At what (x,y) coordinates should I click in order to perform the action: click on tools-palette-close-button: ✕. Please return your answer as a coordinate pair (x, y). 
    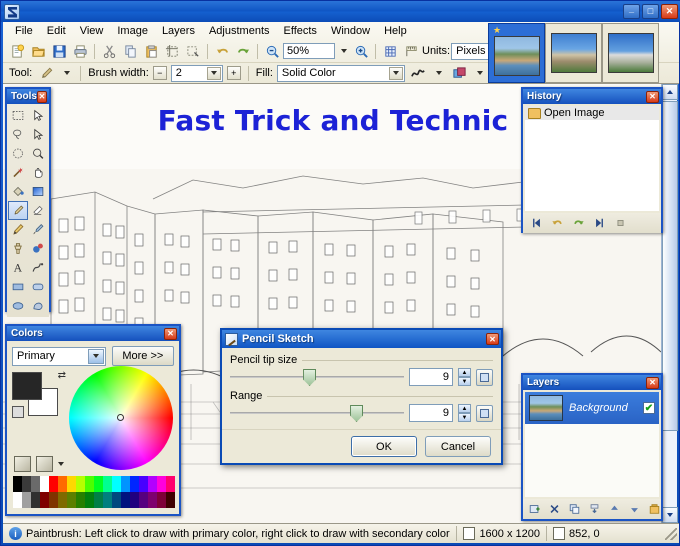
    Looking at the image, I should click on (41, 96).